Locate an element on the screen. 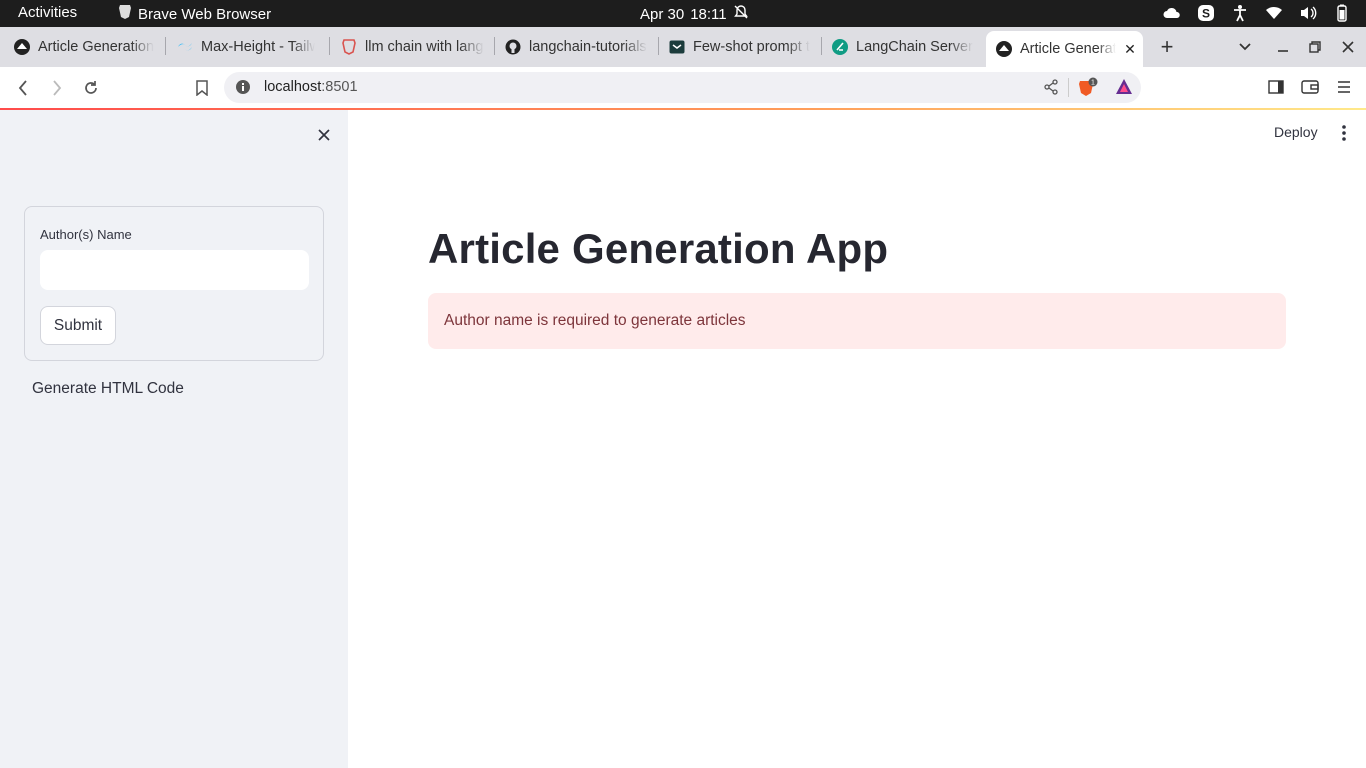 This screenshot has height=768, width=1366. system-tray: S is located at coordinates (1257, 13).